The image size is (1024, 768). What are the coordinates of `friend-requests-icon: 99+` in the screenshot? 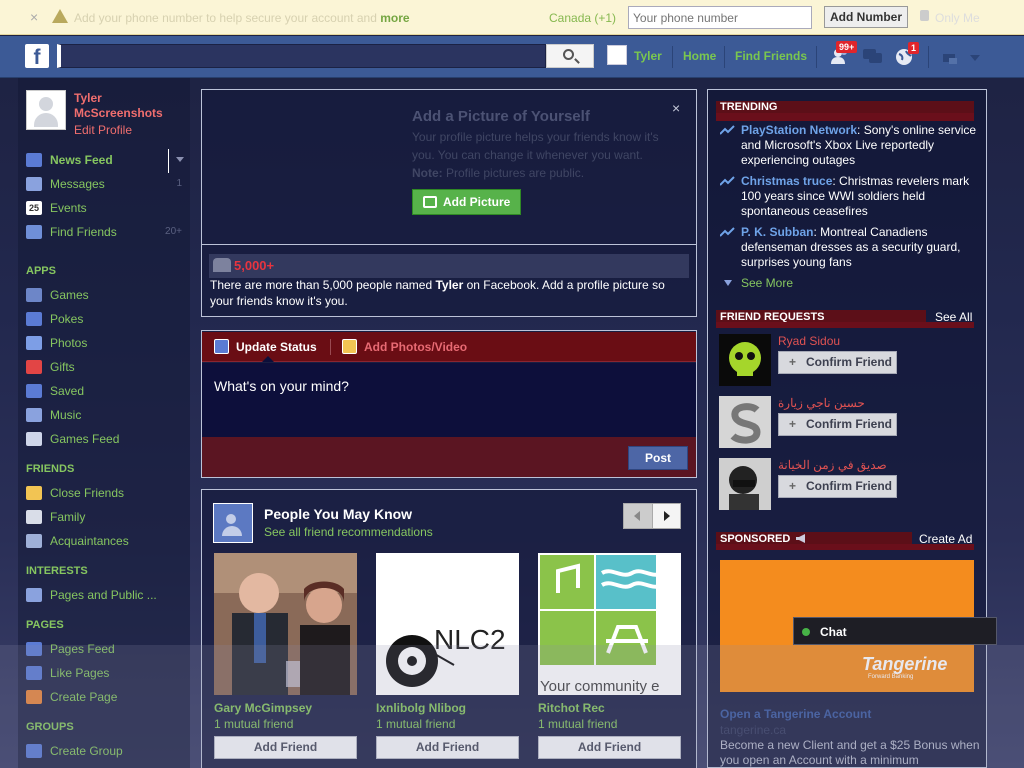 It's located at (844, 53).